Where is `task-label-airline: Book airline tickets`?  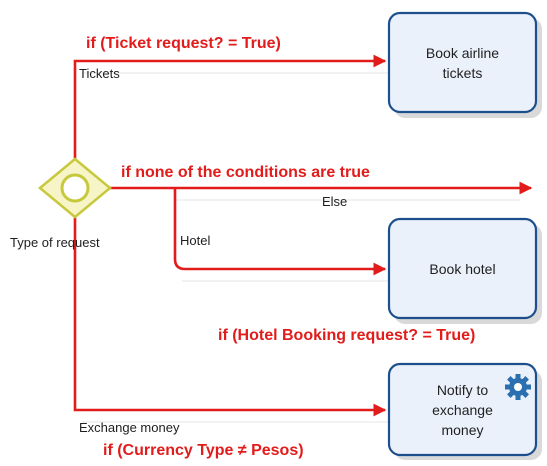 task-label-airline: Book airline tickets is located at coordinates (462, 62).